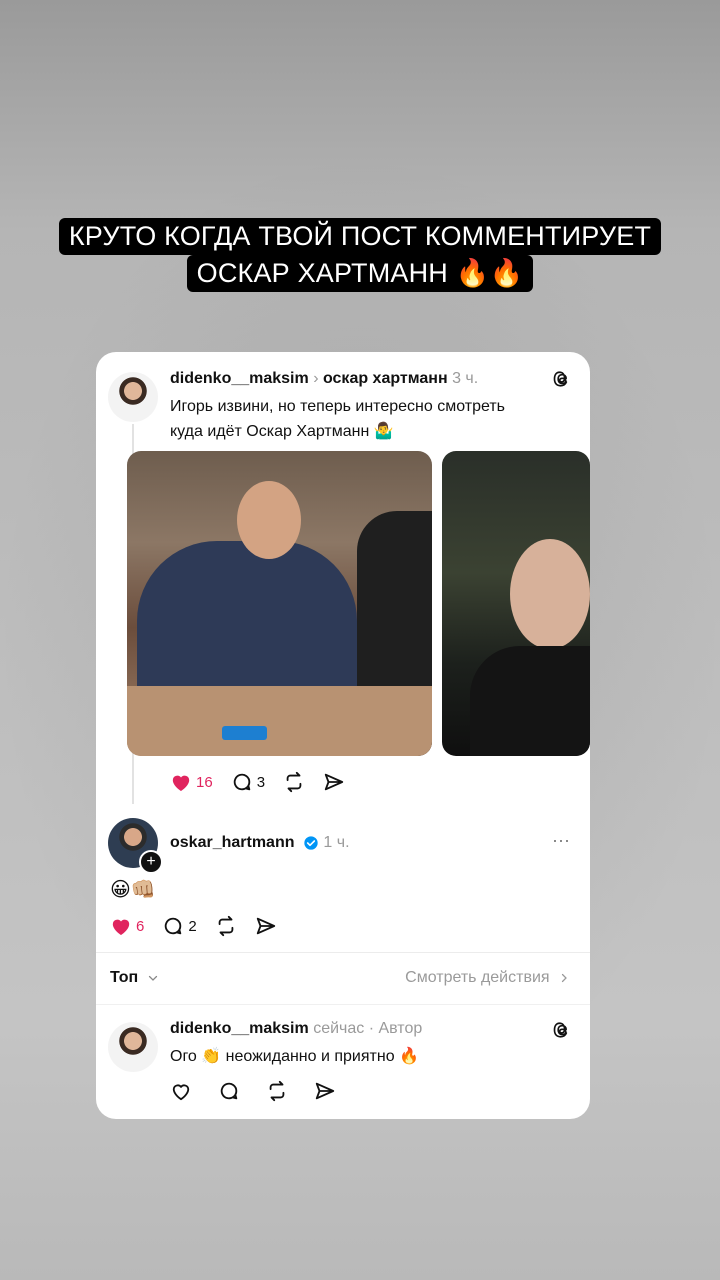 This screenshot has width=720, height=1280. Describe the element at coordinates (124, 977) in the screenshot. I see `sort-label: Топ` at that location.